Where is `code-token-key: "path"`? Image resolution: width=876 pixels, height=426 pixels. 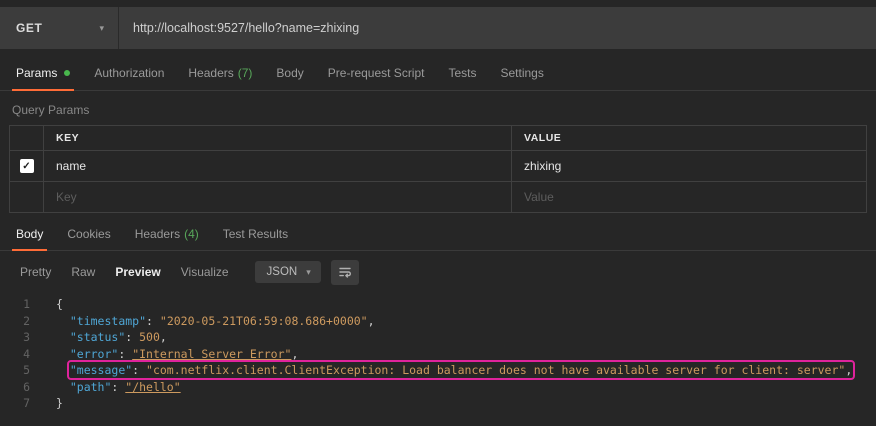 code-token-key: "path" is located at coordinates (90, 386).